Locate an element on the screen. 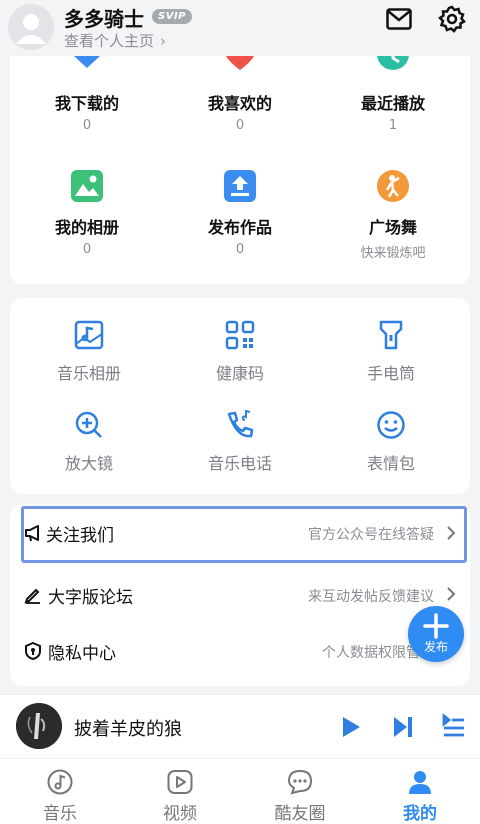 The image size is (480, 824). plus-icon is located at coordinates (436, 626).